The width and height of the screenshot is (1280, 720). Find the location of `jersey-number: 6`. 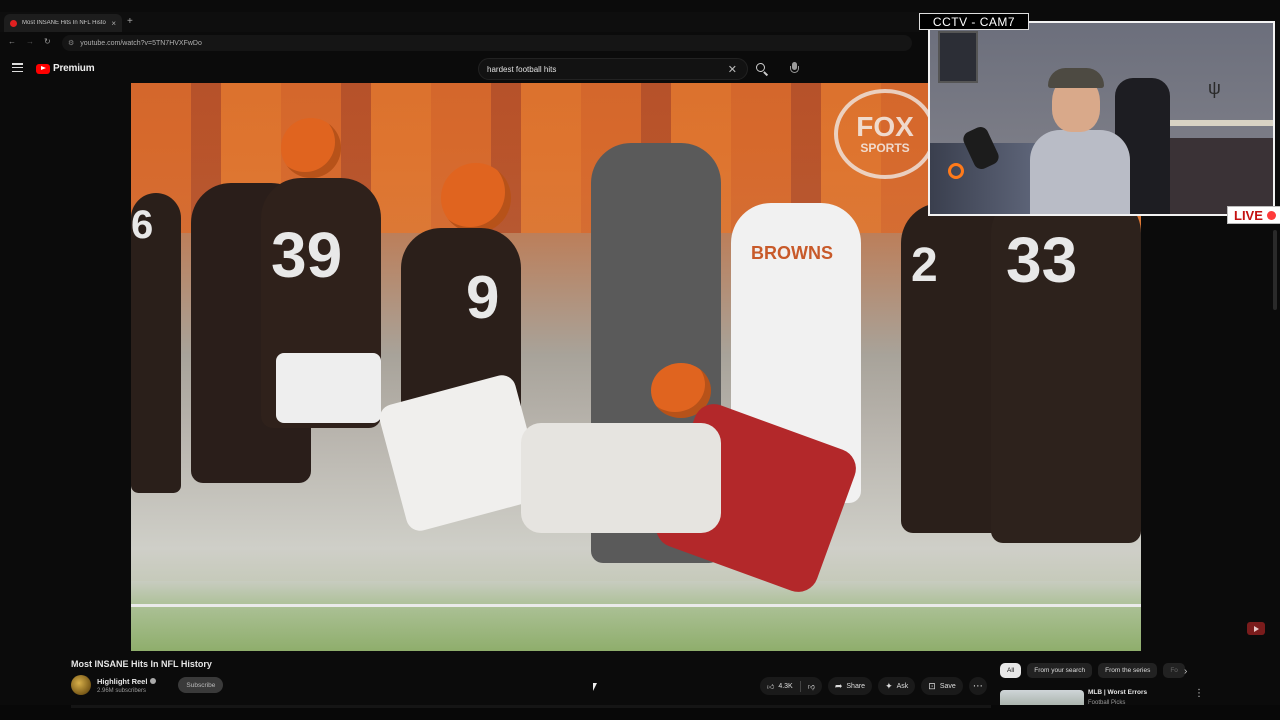

jersey-number: 6 is located at coordinates (142, 225).